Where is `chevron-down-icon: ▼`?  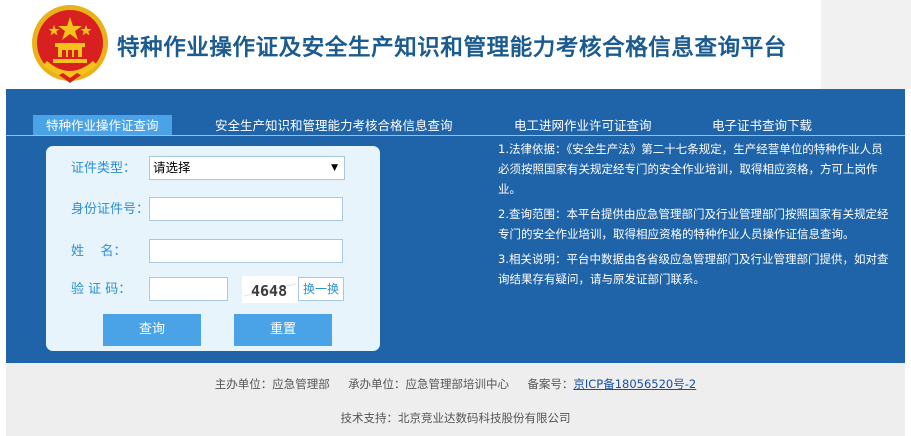 chevron-down-icon: ▼ is located at coordinates (334, 168).